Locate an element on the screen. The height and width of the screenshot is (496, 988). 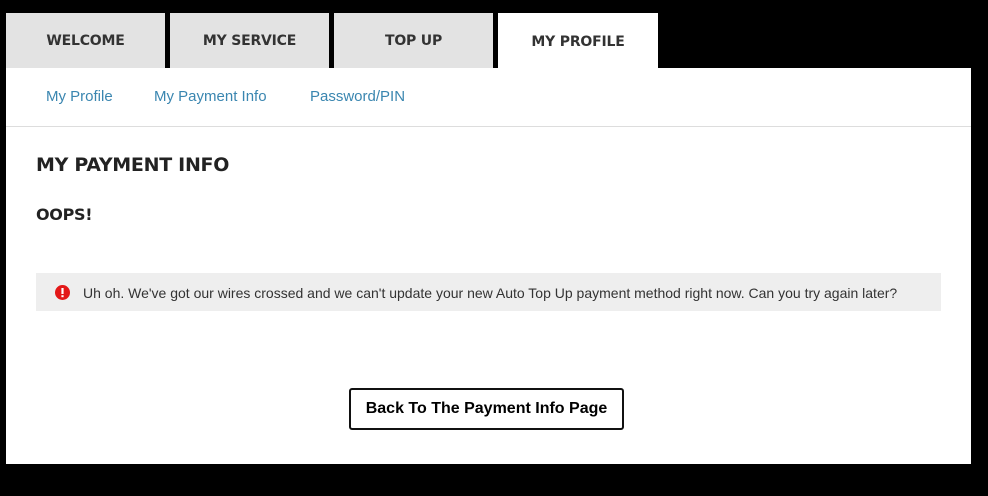
subnav-my-payment-info-link: My Payment Info is located at coordinates (210, 96).